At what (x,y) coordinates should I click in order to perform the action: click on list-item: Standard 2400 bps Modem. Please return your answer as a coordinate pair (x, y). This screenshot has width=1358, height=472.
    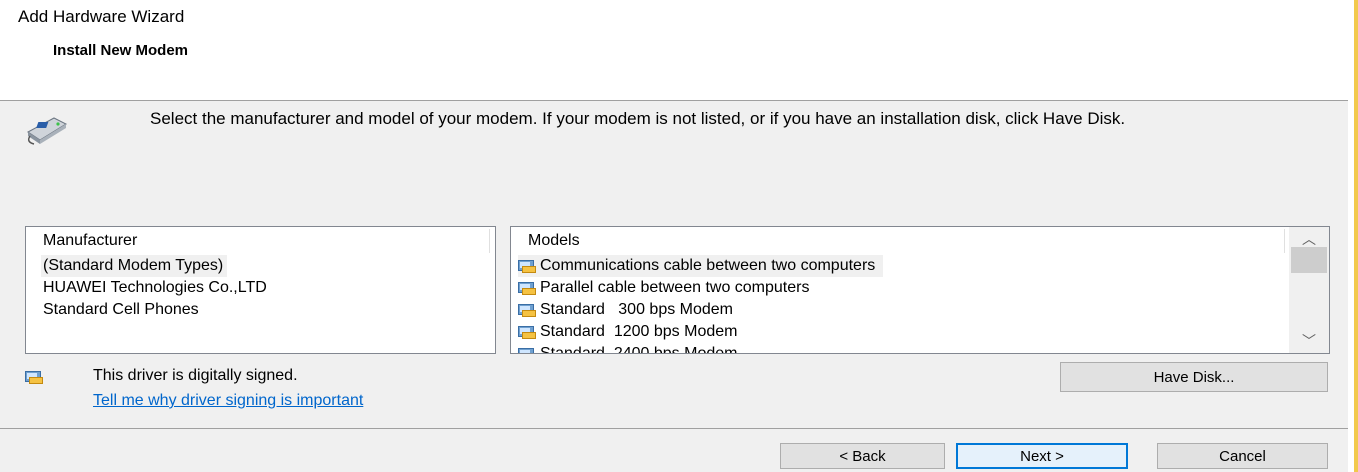
    Looking at the image, I should click on (628, 348).